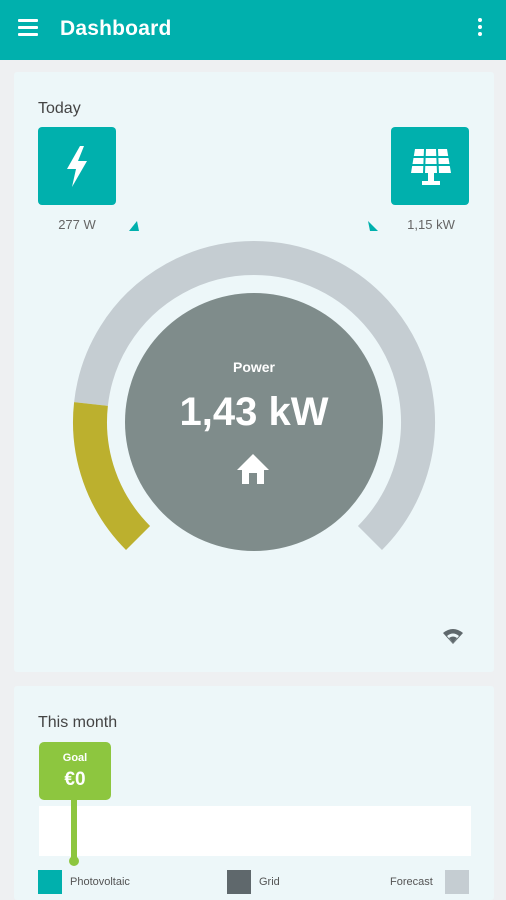 The height and width of the screenshot is (900, 506). I want to click on month-title: This month, so click(78, 722).